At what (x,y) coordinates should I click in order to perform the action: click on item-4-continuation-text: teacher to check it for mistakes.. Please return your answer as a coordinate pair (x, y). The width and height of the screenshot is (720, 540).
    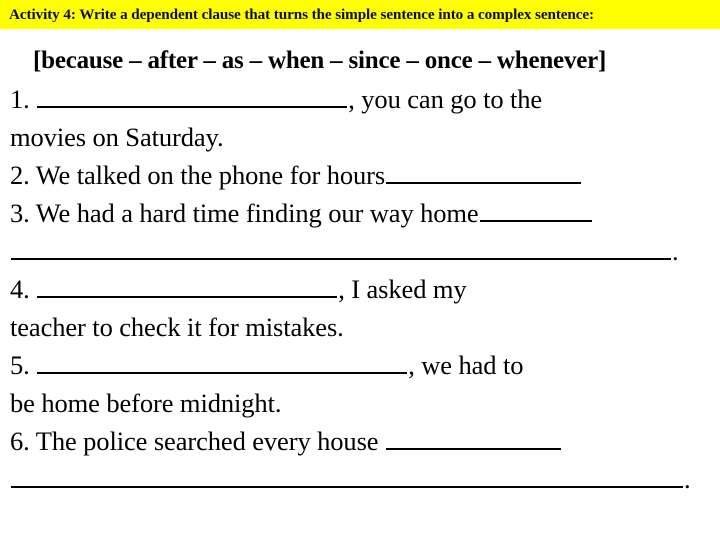
    Looking at the image, I should click on (177, 327).